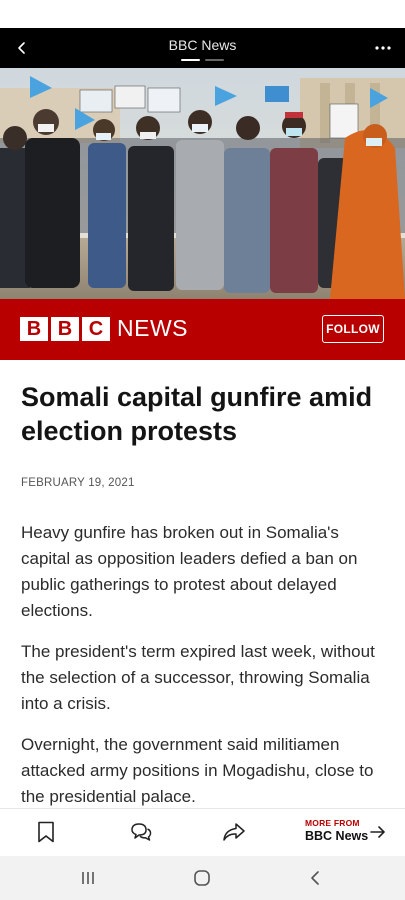 This screenshot has width=405, height=900. What do you see at coordinates (202, 832) in the screenshot?
I see `article-action-bar: MORE FROM BBC News` at bounding box center [202, 832].